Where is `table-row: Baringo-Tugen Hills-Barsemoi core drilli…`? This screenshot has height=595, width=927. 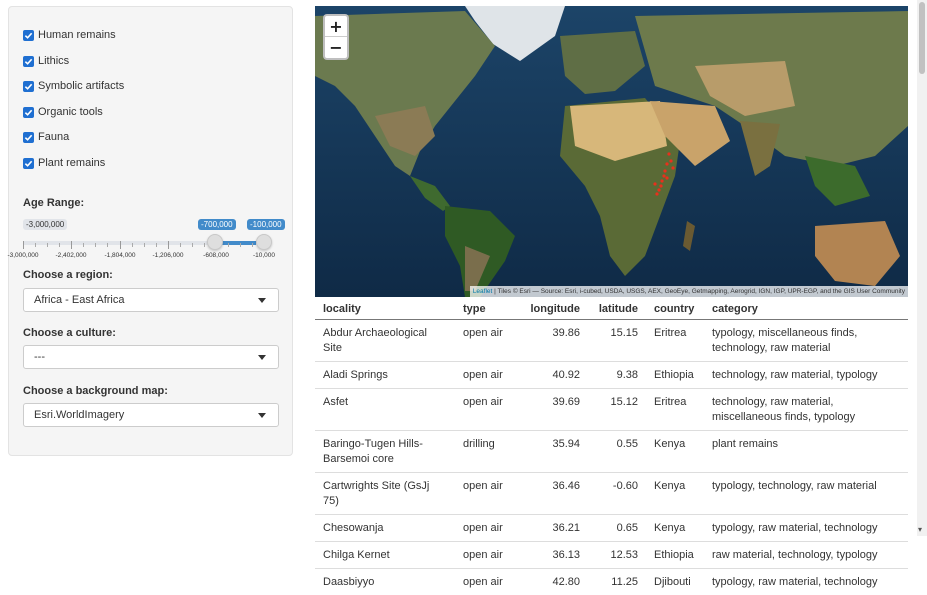 table-row: Baringo-Tugen Hills-Barsemoi core drilli… is located at coordinates (611, 452).